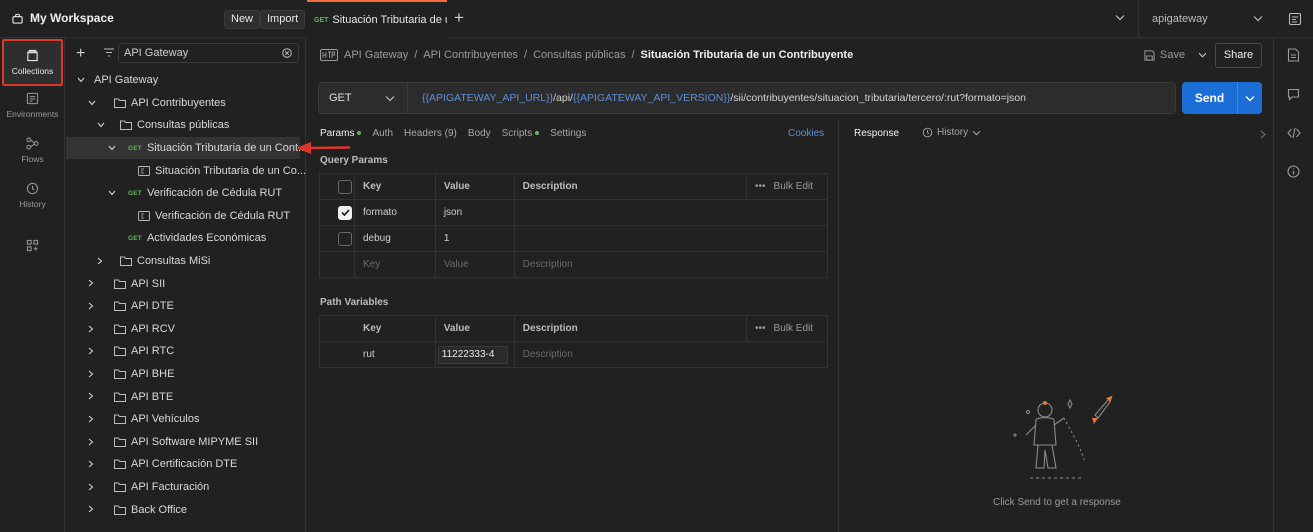 The image size is (1313, 532). Describe the element at coordinates (80, 54) in the screenshot. I see `create-collection-button: +` at that location.